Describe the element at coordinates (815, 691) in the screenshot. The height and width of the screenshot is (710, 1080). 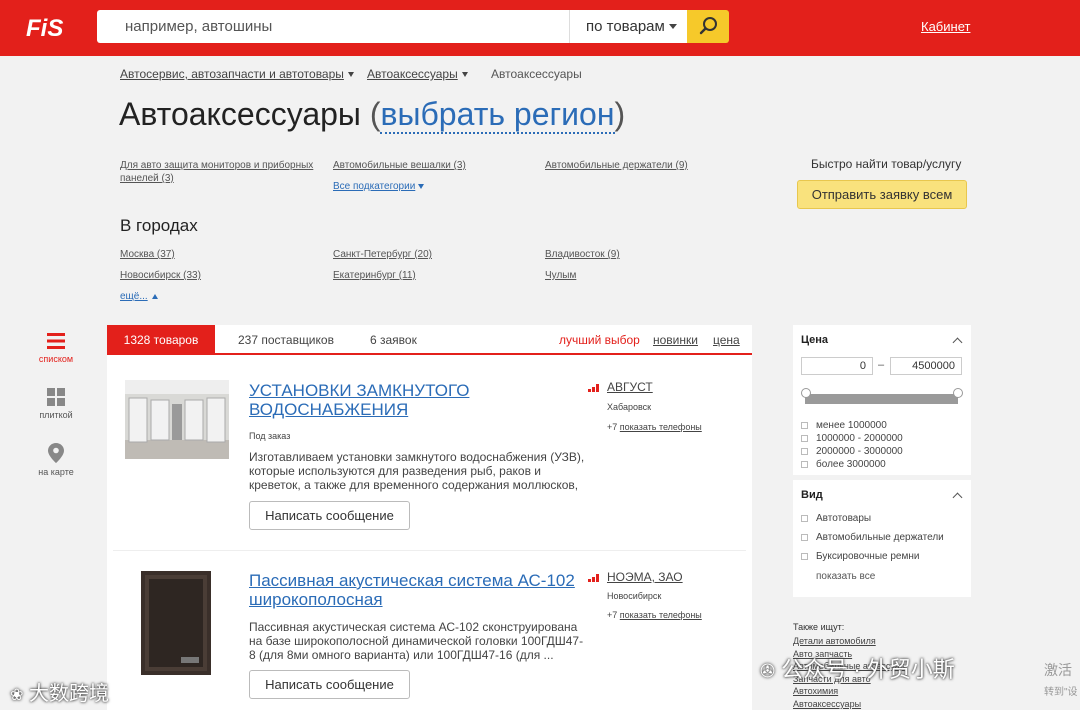
I see `also-search-link: Автохимия` at that location.